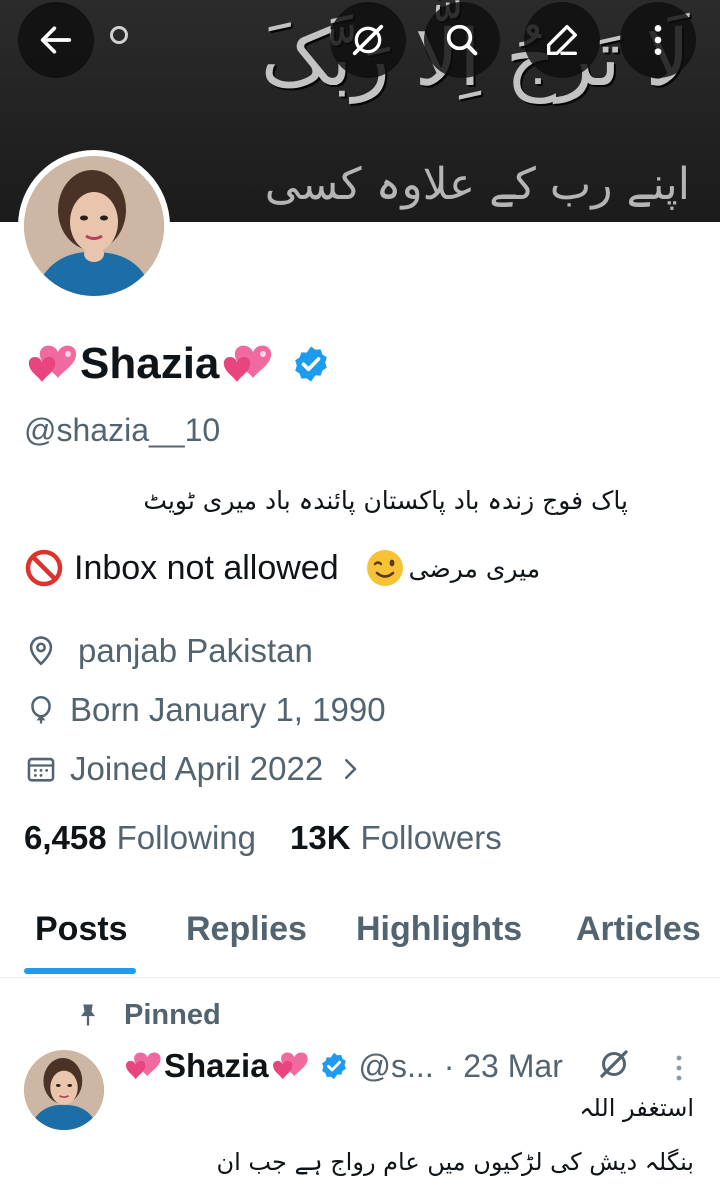  I want to click on banner-calligraphy-line1: لَا تَرجُ اِلَّا رَبَّکَ, so click(474, 59).